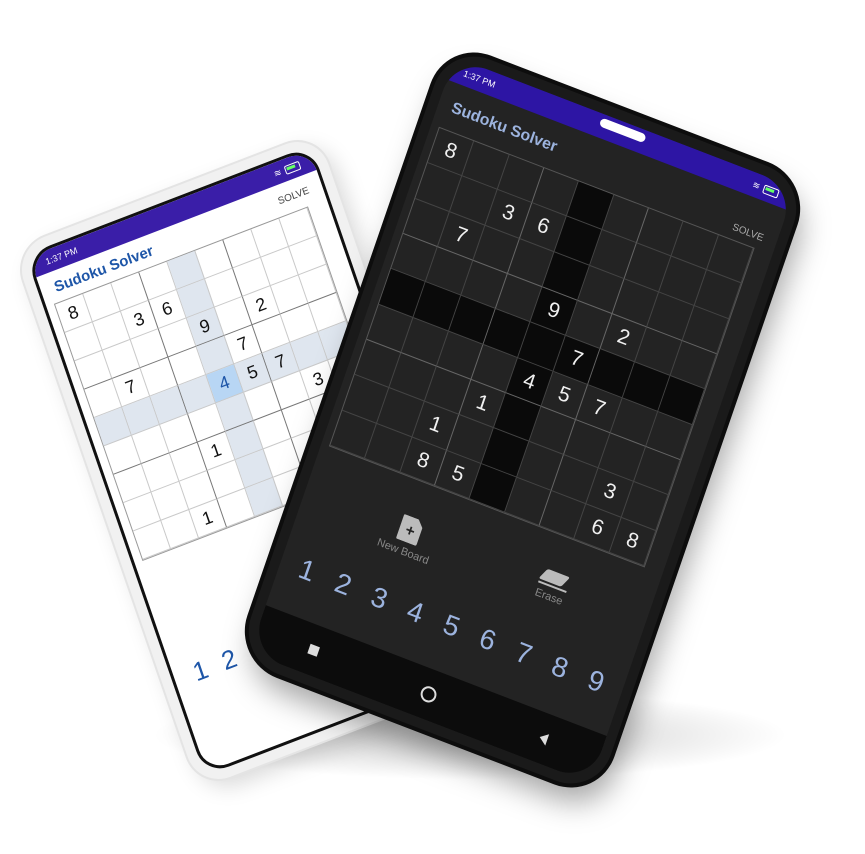  I want to click on number-key-9: 9, so click(596, 682).